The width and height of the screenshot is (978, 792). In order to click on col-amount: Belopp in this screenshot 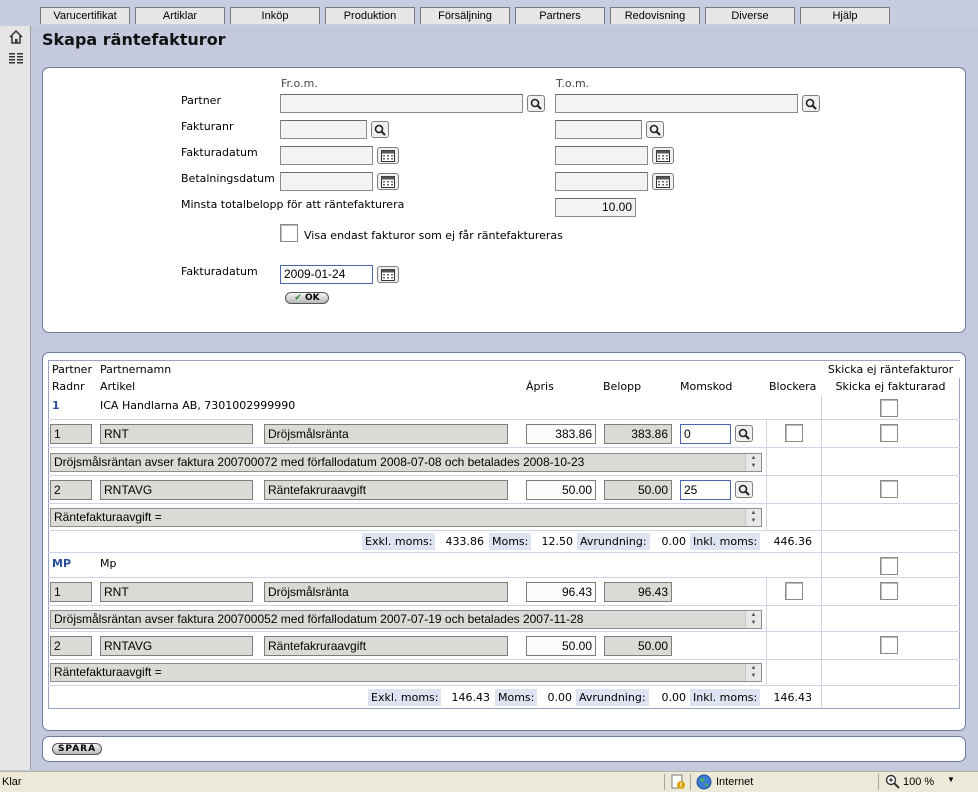, I will do `click(622, 386)`.